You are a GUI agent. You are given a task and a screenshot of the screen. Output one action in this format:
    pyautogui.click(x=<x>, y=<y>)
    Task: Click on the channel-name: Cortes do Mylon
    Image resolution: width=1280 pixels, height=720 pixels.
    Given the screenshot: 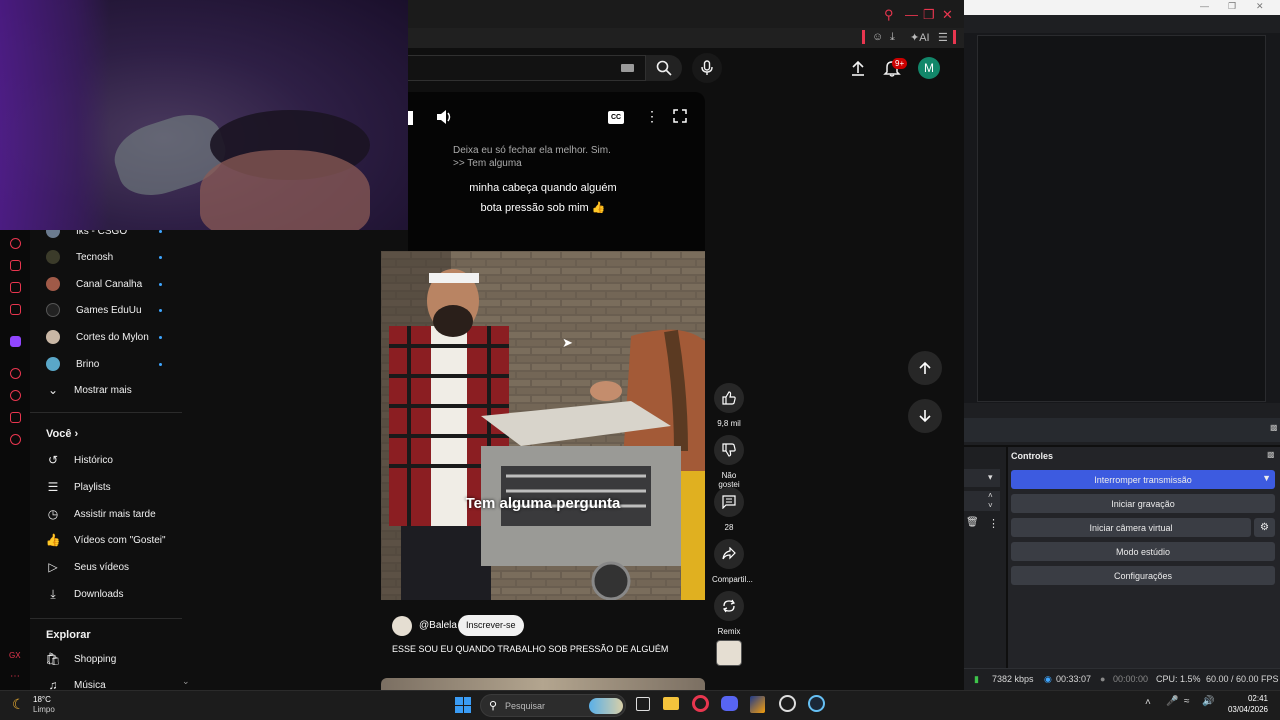 What is the action you would take?
    pyautogui.click(x=112, y=337)
    